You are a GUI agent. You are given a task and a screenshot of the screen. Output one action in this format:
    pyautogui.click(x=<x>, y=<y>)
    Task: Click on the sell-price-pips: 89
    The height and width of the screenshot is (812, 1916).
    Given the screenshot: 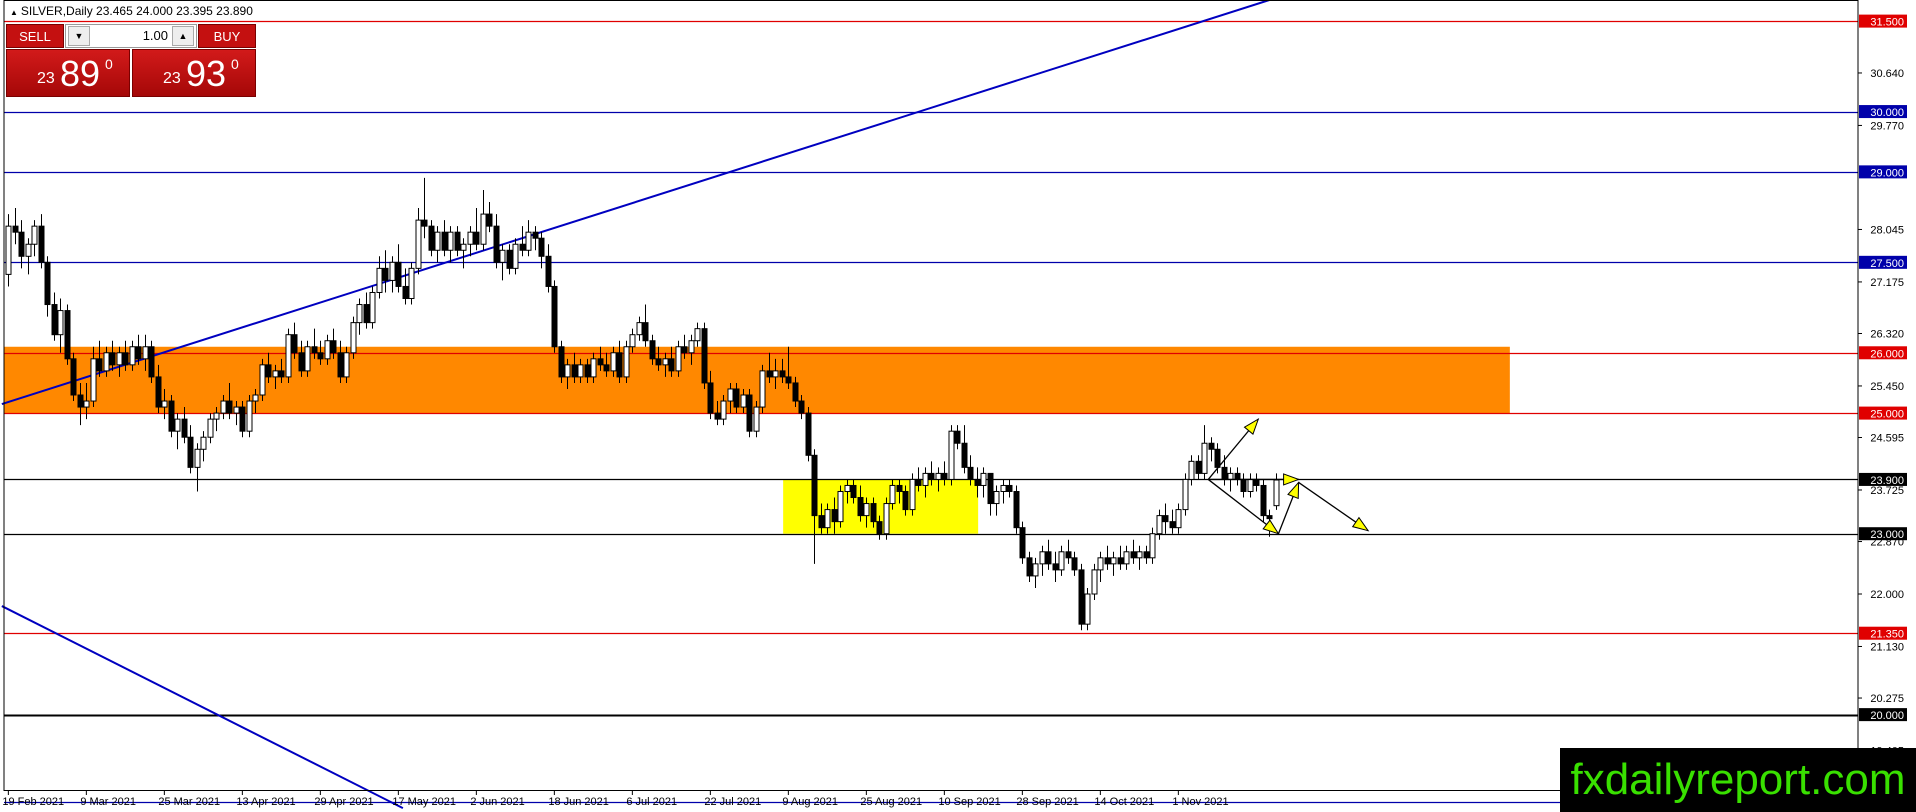 What is the action you would take?
    pyautogui.click(x=80, y=73)
    